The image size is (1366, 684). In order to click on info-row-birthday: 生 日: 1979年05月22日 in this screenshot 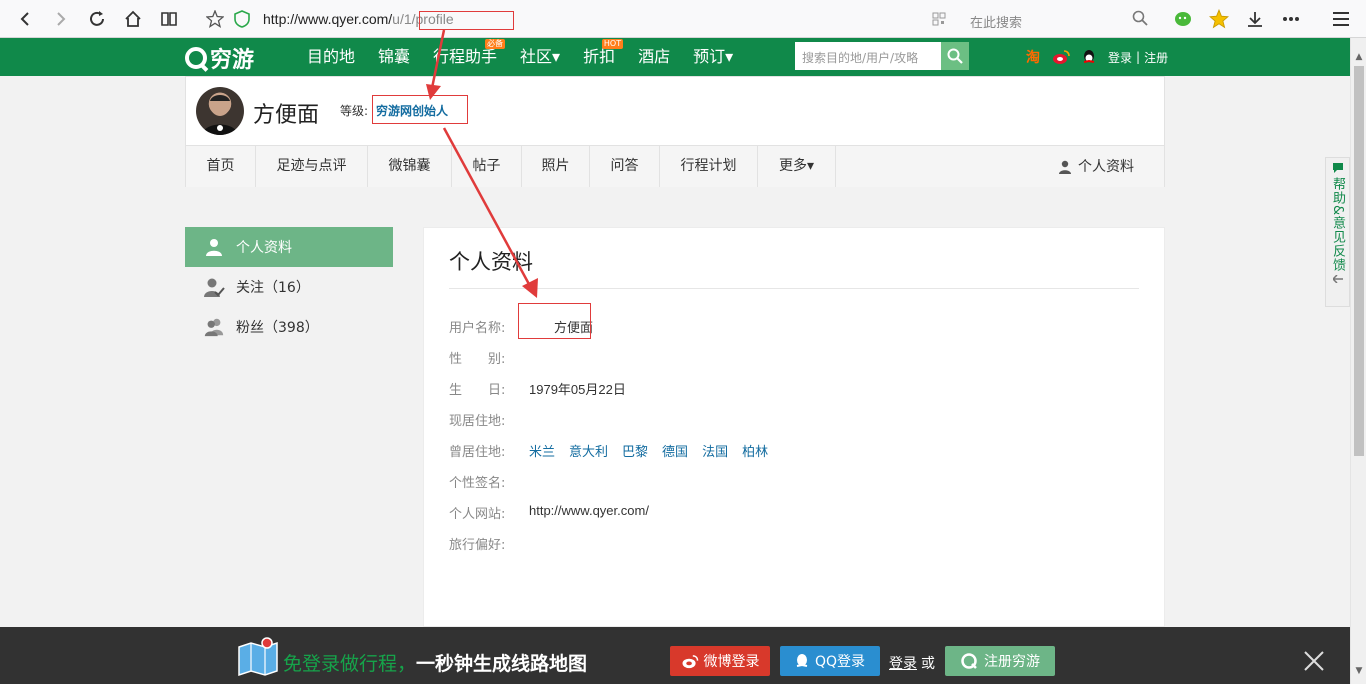, I will do `click(537, 388)`.